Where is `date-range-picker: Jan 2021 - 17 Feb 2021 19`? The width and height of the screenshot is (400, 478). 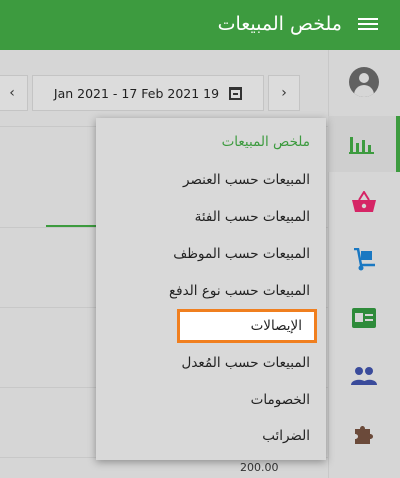 date-range-picker: Jan 2021 - 17 Feb 2021 19 is located at coordinates (148, 93).